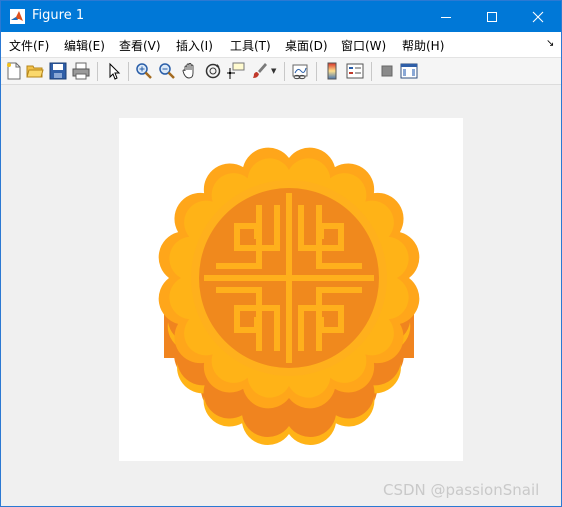 Image resolution: width=562 pixels, height=507 pixels. I want to click on close-button, so click(538, 16).